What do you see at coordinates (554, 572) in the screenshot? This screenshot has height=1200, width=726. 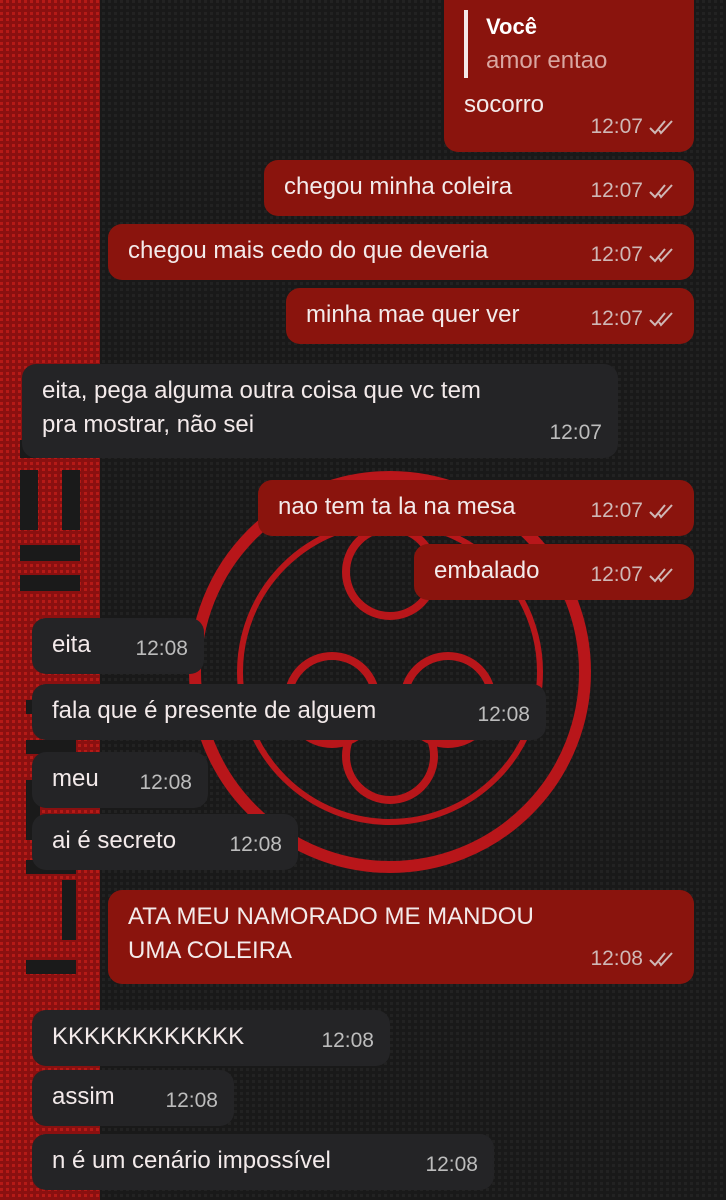 I see `message-bubble-outgoing: embalado 12:07` at bounding box center [554, 572].